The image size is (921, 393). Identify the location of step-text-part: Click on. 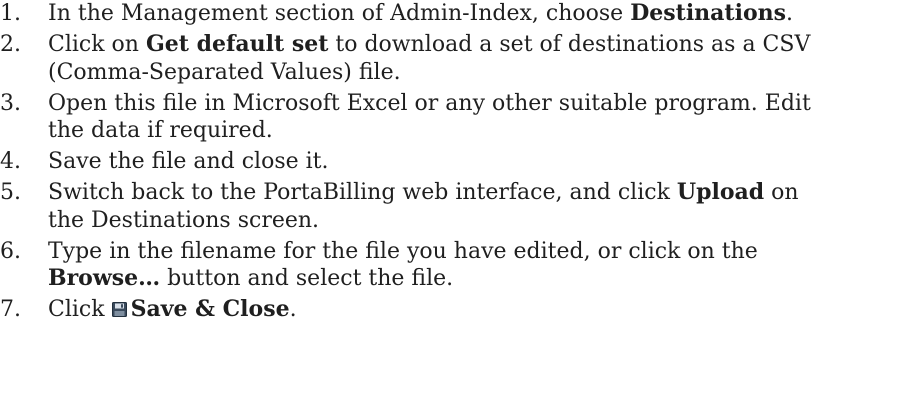
(97, 44).